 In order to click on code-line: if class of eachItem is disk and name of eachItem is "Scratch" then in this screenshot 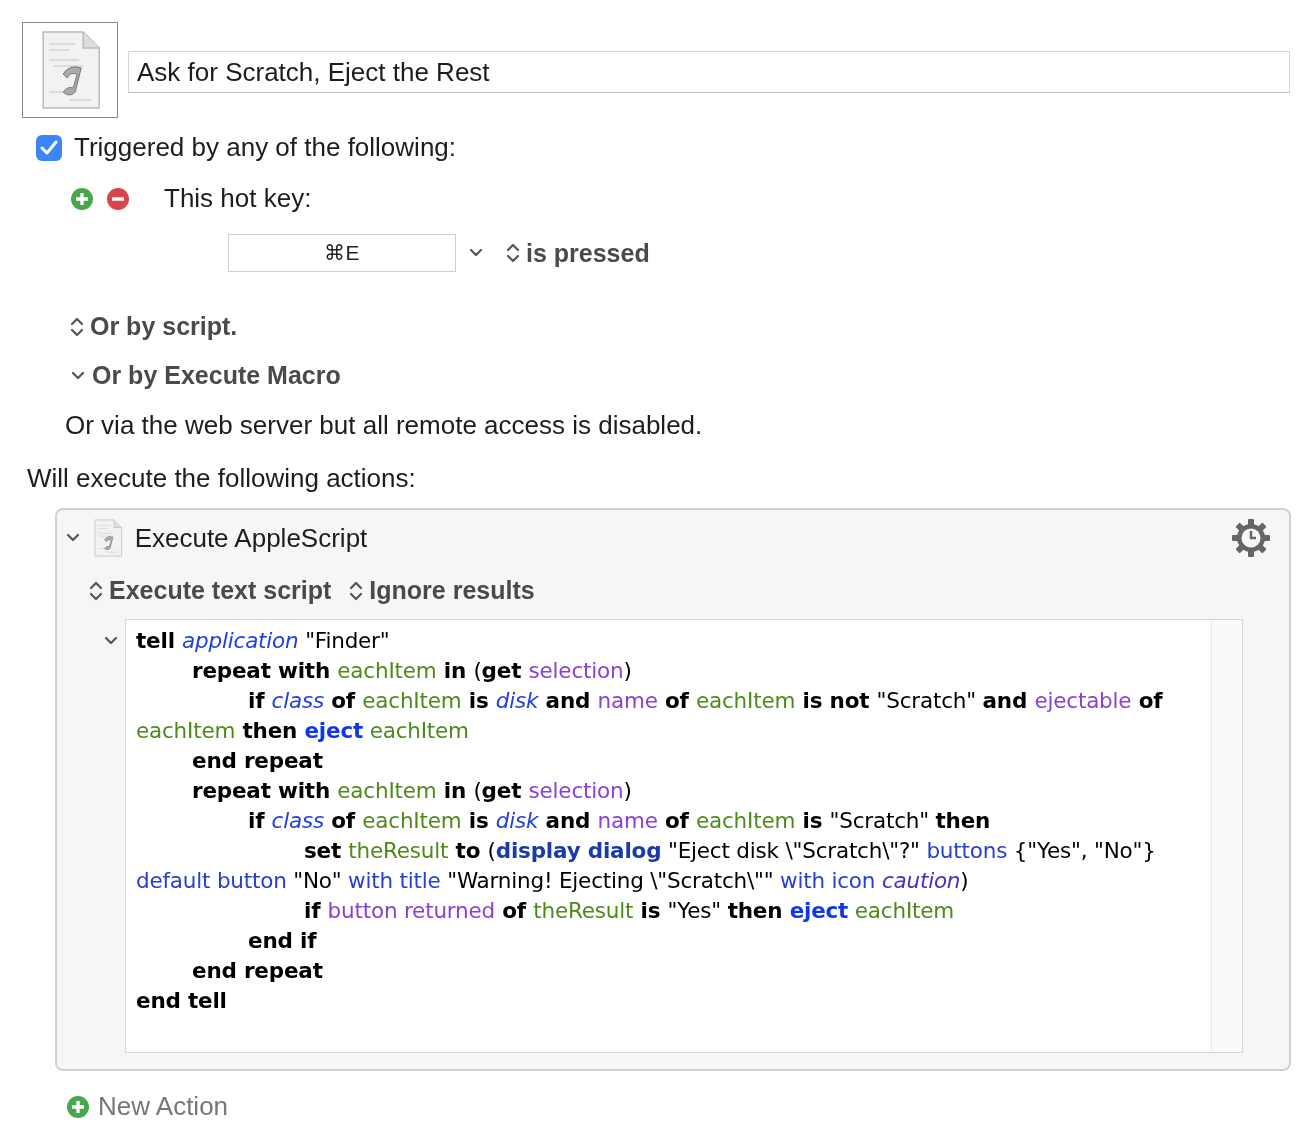, I will do `click(619, 821)`.